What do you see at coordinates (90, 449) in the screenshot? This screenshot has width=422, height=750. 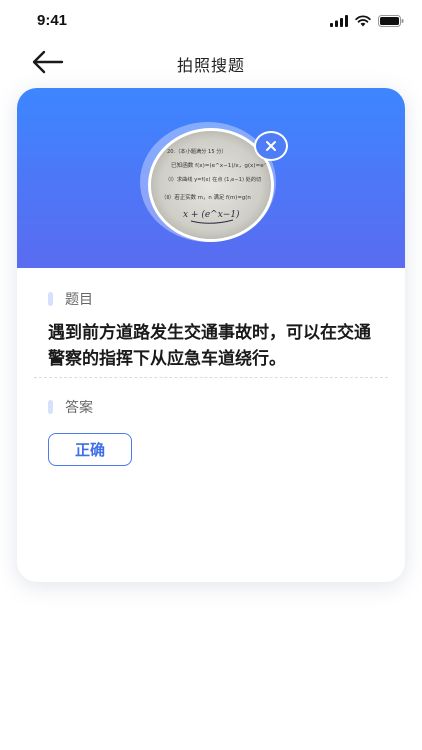 I see `answer-value-button: 正确` at bounding box center [90, 449].